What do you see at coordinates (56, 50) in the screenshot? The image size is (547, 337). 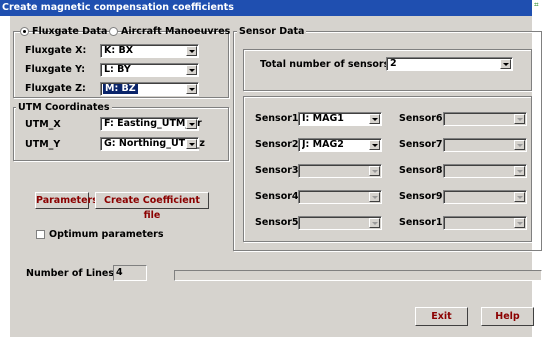 I see `fluxgate-x-label: Fluxgate X:` at bounding box center [56, 50].